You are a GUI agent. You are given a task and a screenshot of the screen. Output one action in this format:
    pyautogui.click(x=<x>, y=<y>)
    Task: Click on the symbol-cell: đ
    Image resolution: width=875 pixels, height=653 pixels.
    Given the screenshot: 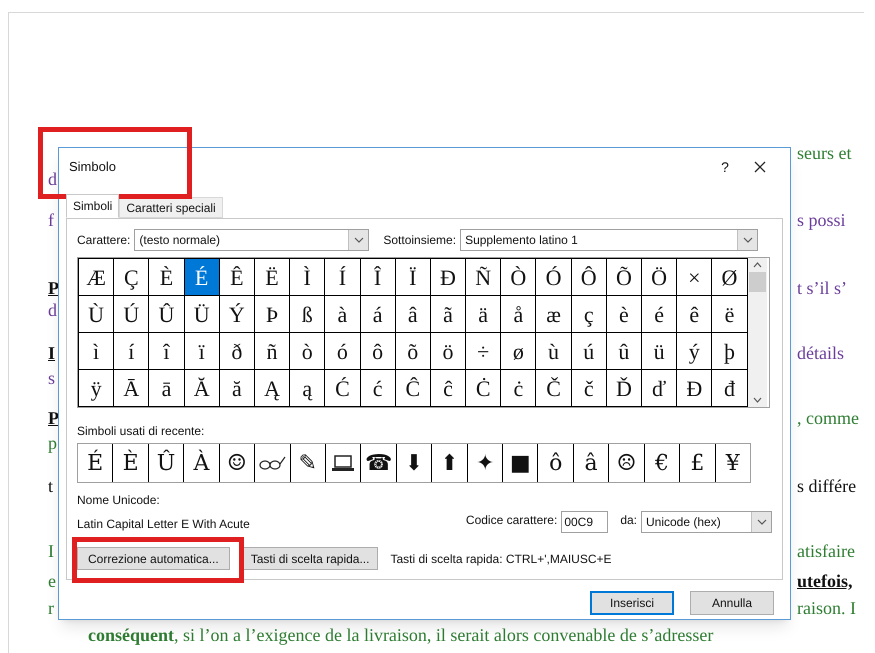 What is the action you would take?
    pyautogui.click(x=729, y=387)
    